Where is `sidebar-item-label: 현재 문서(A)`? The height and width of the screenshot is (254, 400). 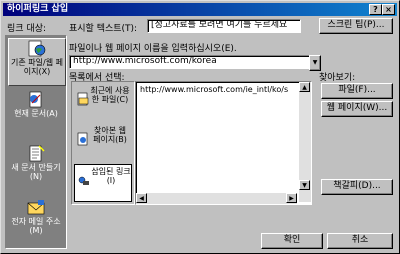 sidebar-item-label: 현재 문서(A) is located at coordinates (36, 113).